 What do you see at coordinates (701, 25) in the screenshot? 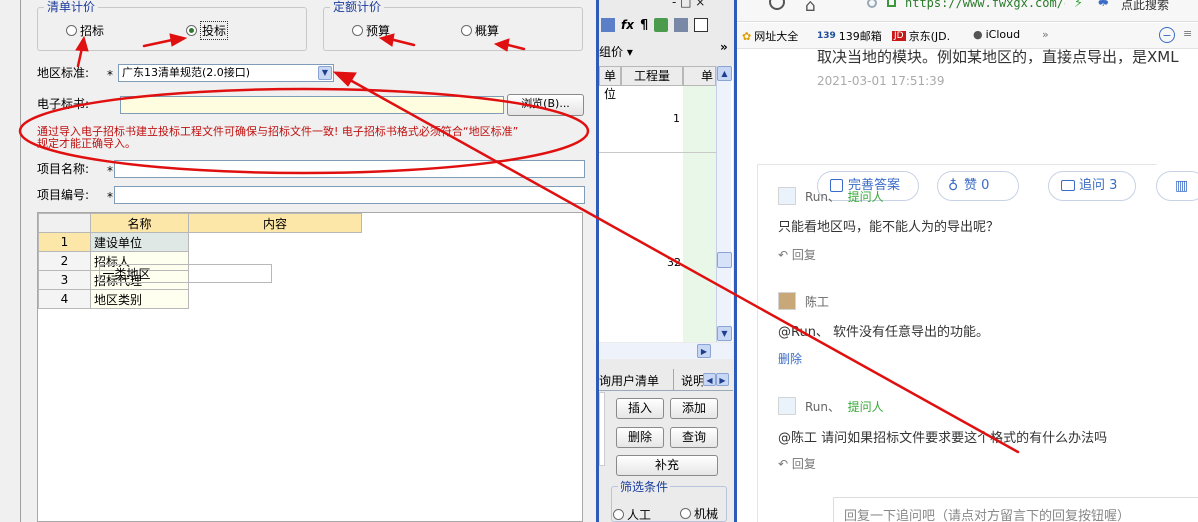
I see `document-icon` at bounding box center [701, 25].